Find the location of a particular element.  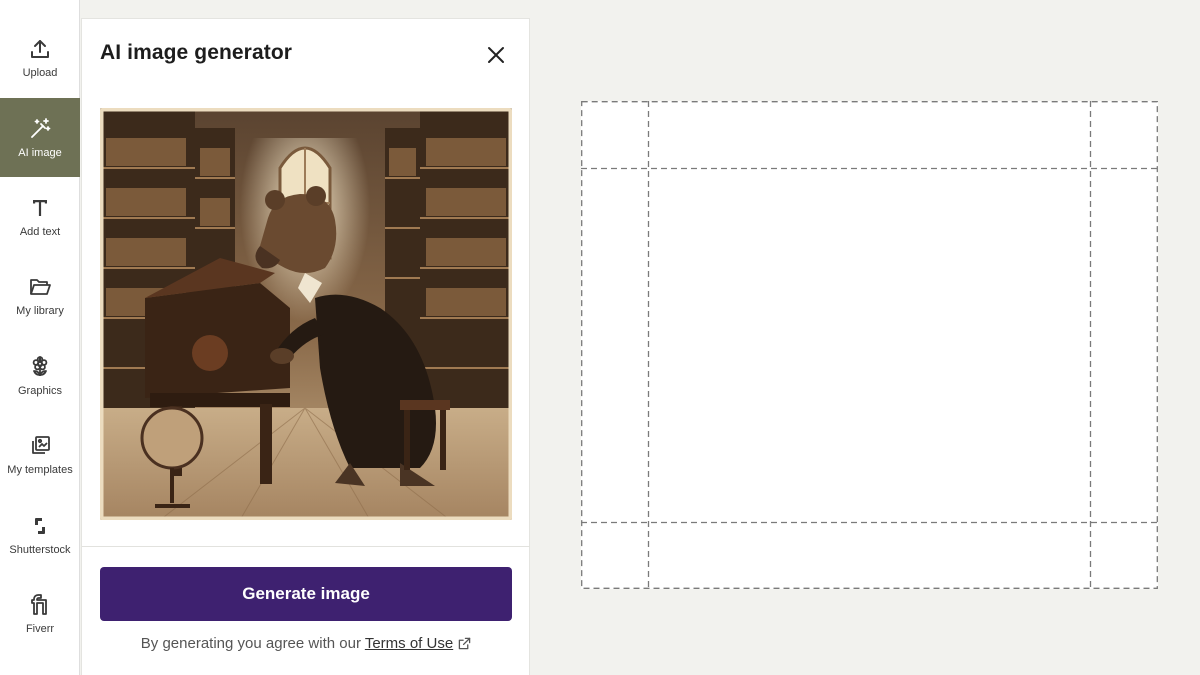

sidebar-item-label: Shutterstock is located at coordinates (40, 549).